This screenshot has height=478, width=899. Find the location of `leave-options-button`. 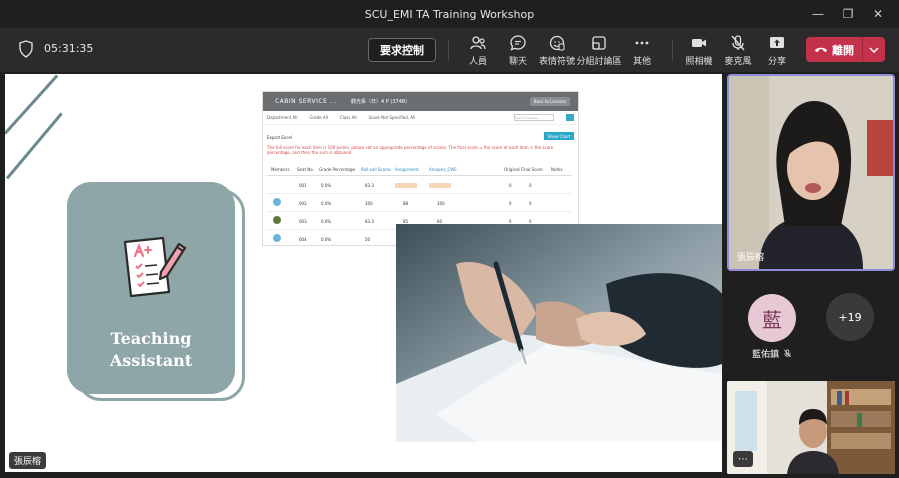

leave-options-button is located at coordinates (874, 49).